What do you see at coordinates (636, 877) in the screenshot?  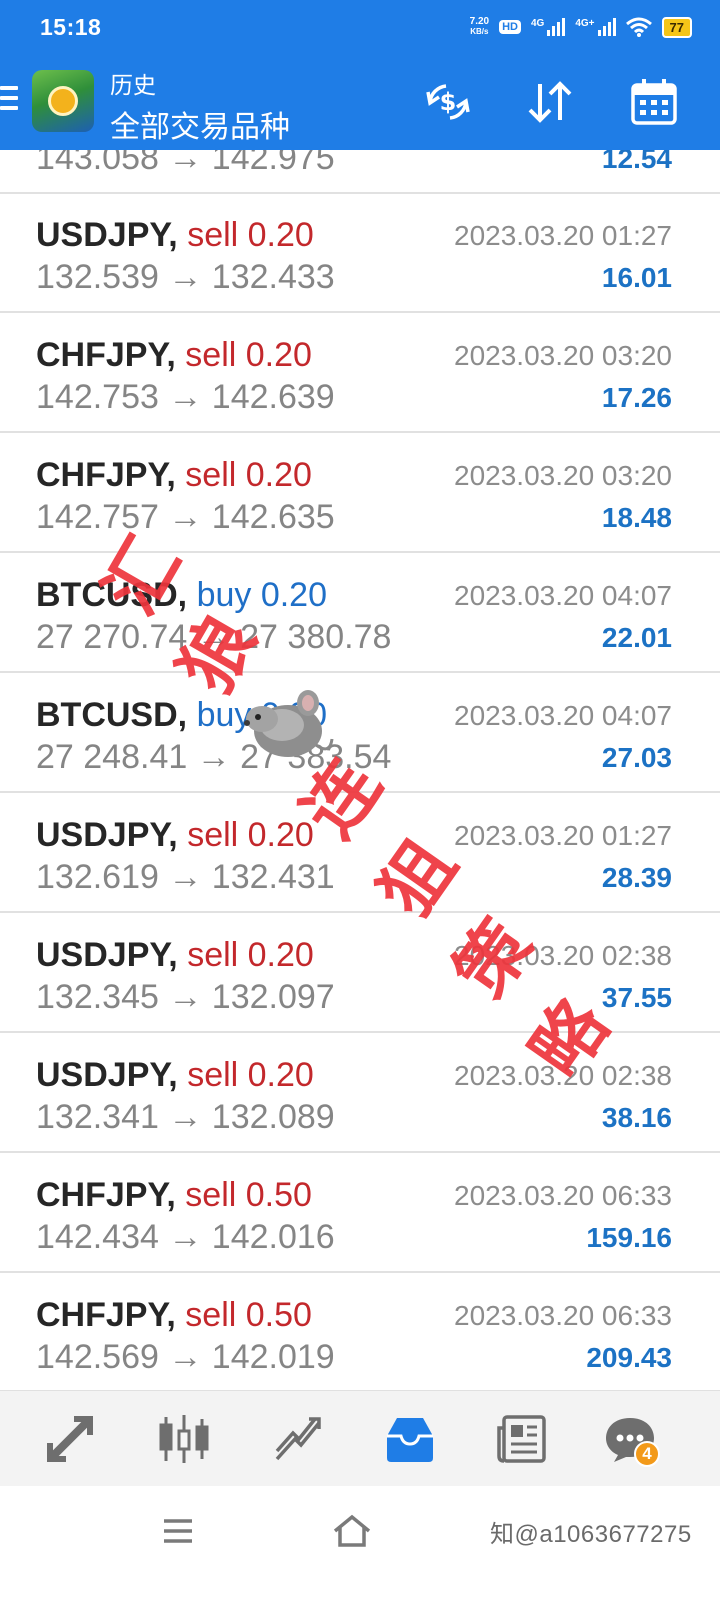 I see `trade-profit: 28.39` at bounding box center [636, 877].